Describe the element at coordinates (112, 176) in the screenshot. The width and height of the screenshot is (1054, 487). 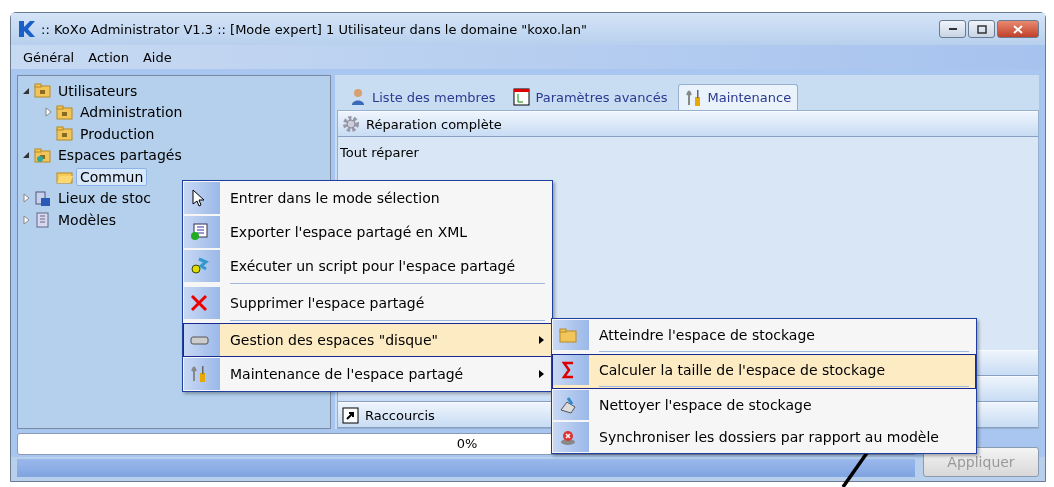
I see `tree-item: Commun` at that location.